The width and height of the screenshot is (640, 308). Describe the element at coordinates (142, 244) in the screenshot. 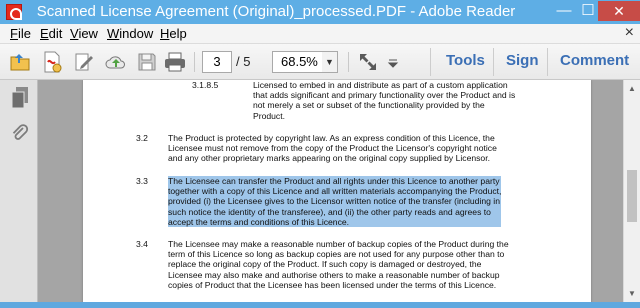

I see `clause-number: 3.4` at that location.